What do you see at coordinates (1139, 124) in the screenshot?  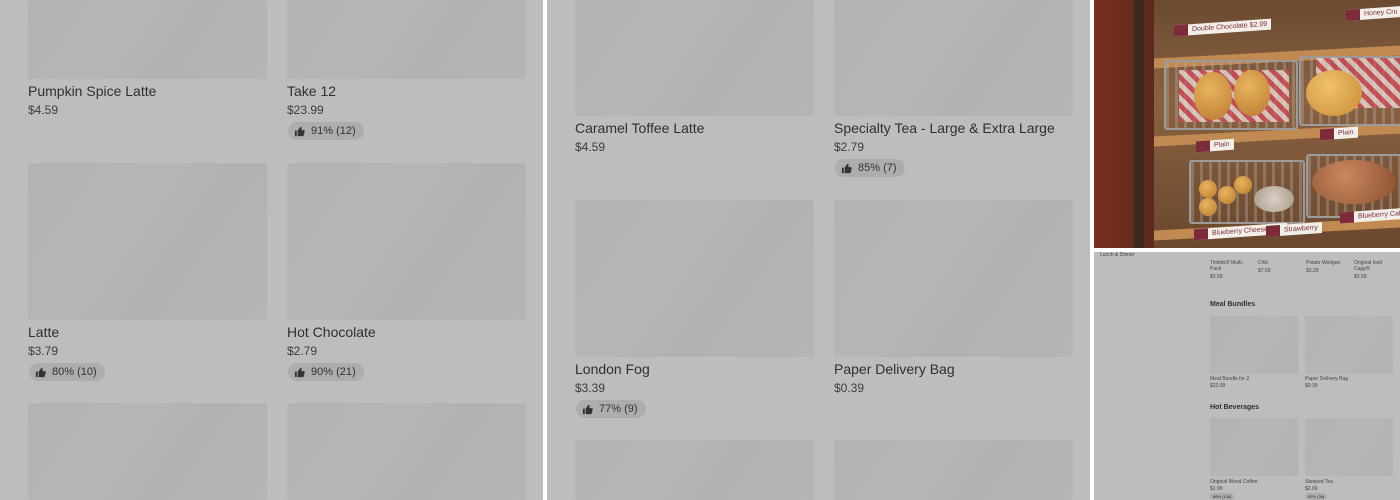 I see `cabinet-edge` at bounding box center [1139, 124].